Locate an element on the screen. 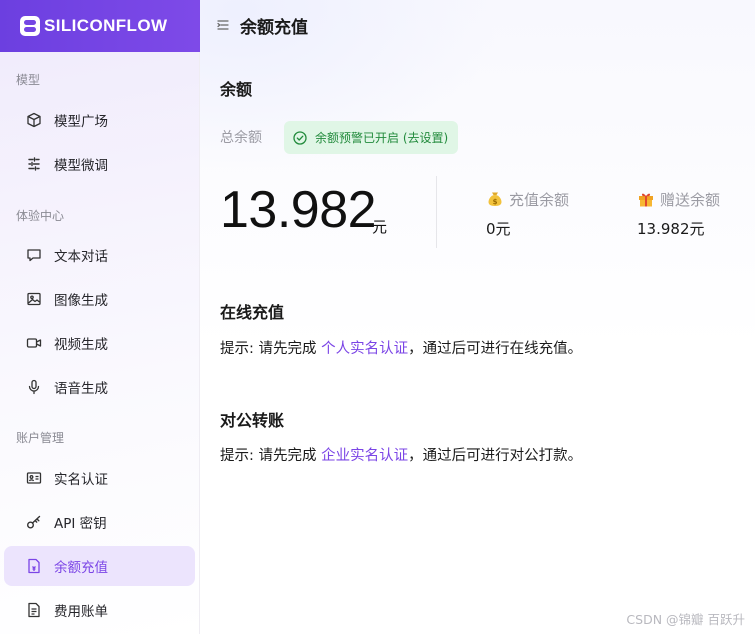  personal-verification-link: 个人实名认证 is located at coordinates (364, 349).